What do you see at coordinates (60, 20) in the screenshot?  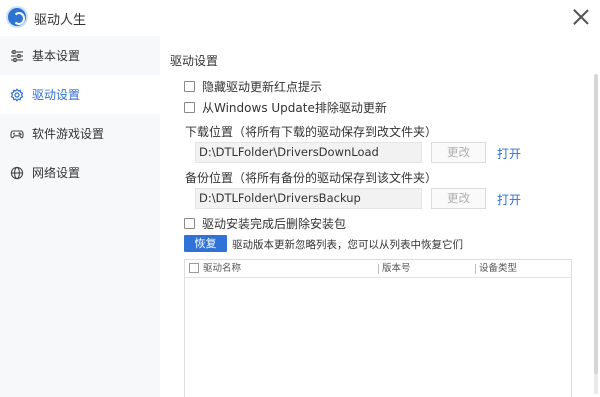 I see `window-title: 驱动人生` at bounding box center [60, 20].